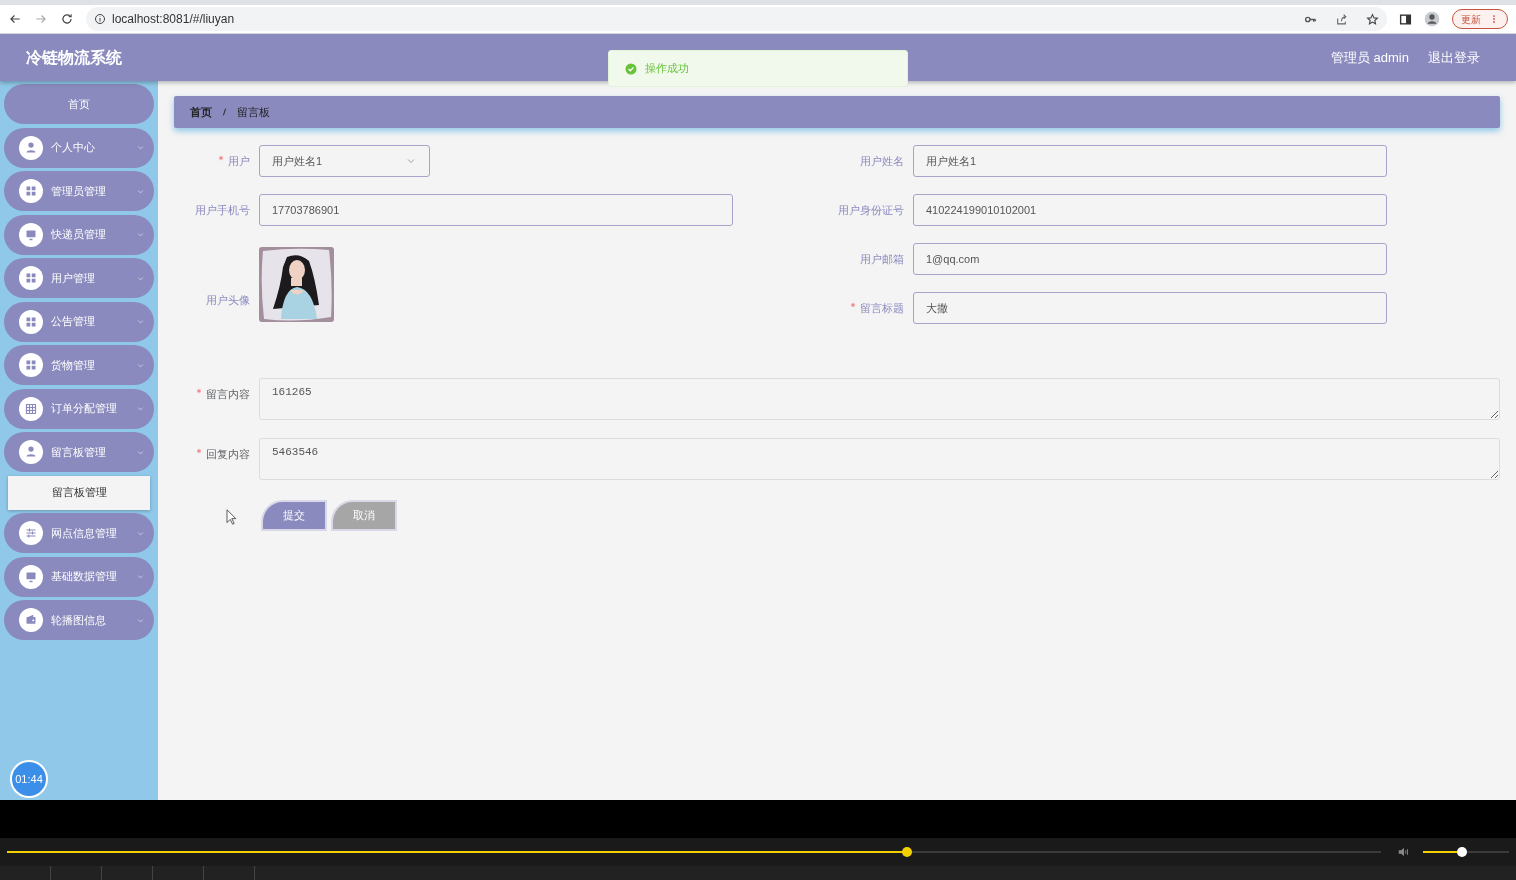 The height and width of the screenshot is (880, 1516). What do you see at coordinates (73, 278) in the screenshot?
I see `menu-label: 用户管理` at bounding box center [73, 278].